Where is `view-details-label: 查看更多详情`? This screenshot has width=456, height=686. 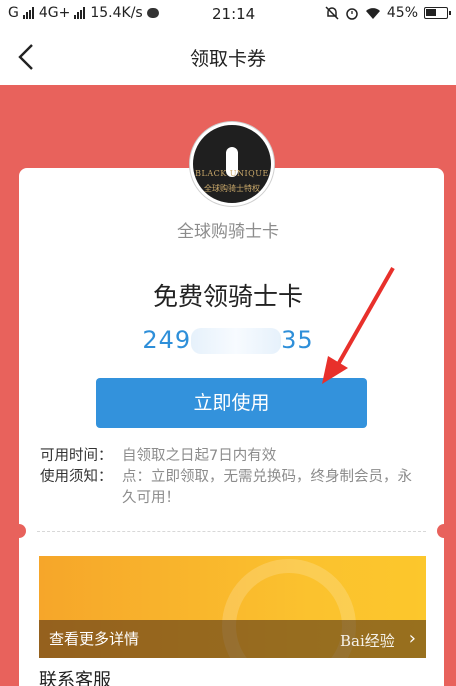 view-details-label: 查看更多详情 is located at coordinates (94, 639).